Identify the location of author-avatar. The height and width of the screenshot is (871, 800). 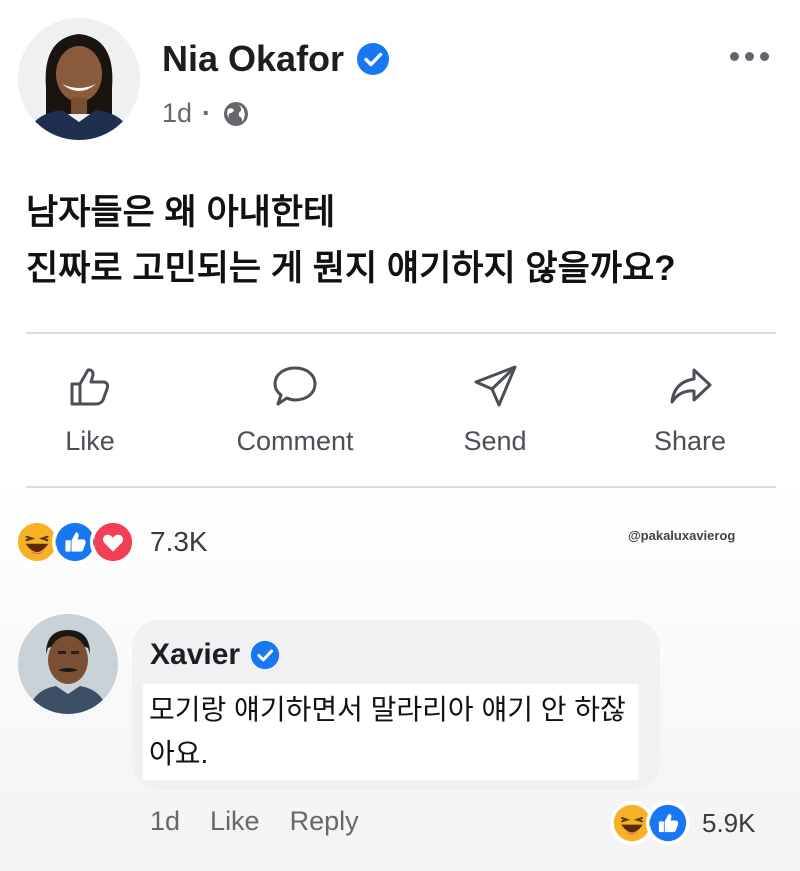
(79, 79).